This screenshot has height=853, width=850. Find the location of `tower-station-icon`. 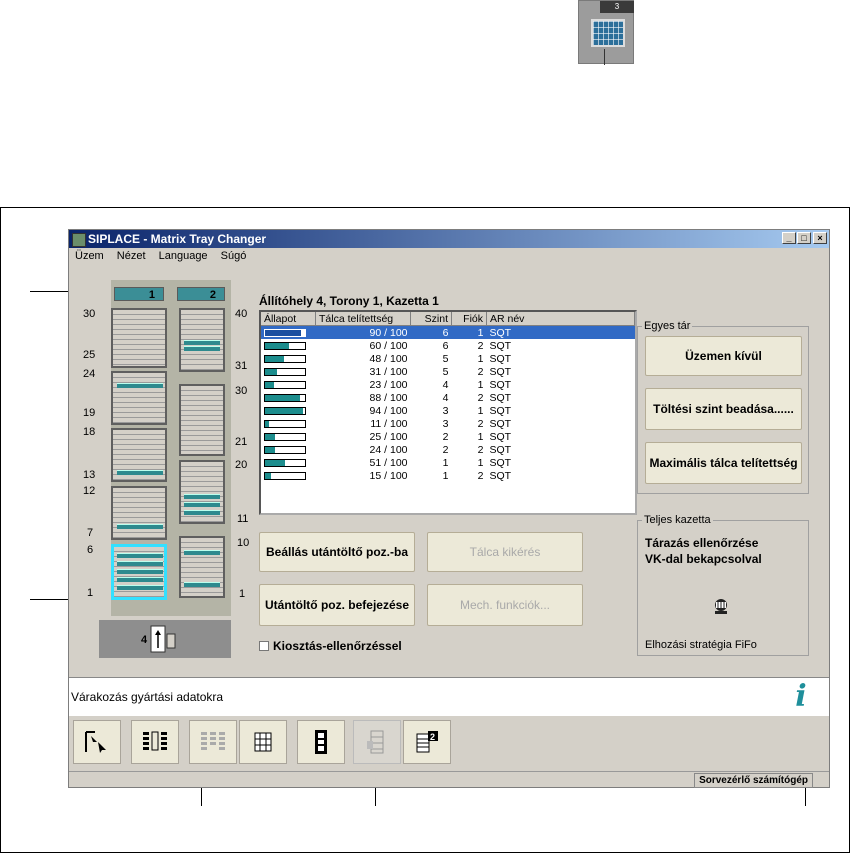

tower-station-icon is located at coordinates (163, 639).